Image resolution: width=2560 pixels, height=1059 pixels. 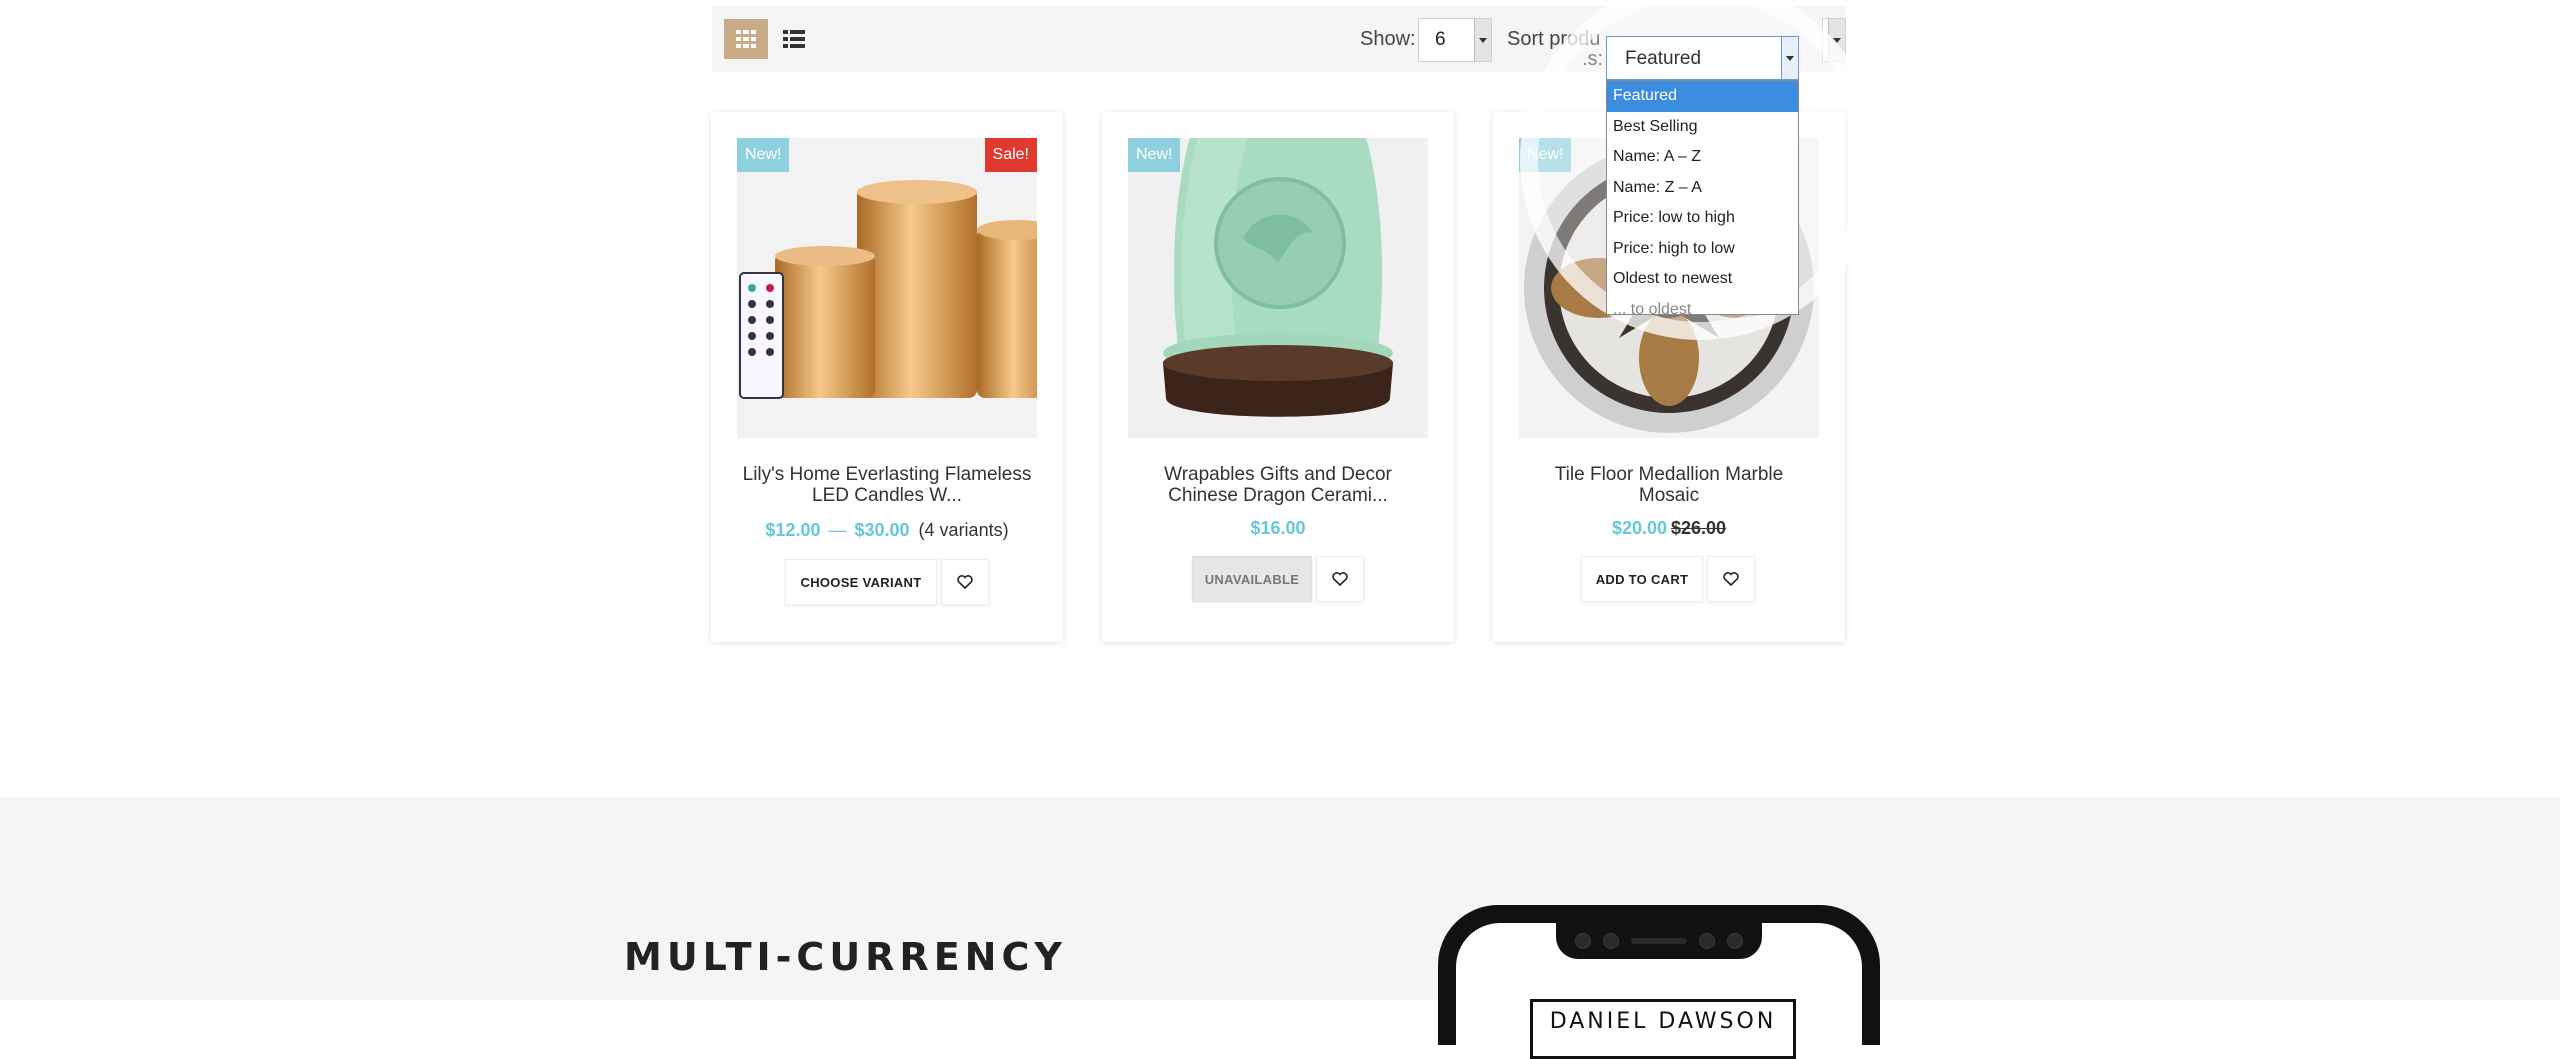 I want to click on product-price: $12.00 — $30.00 (4 variants), so click(x=887, y=530).